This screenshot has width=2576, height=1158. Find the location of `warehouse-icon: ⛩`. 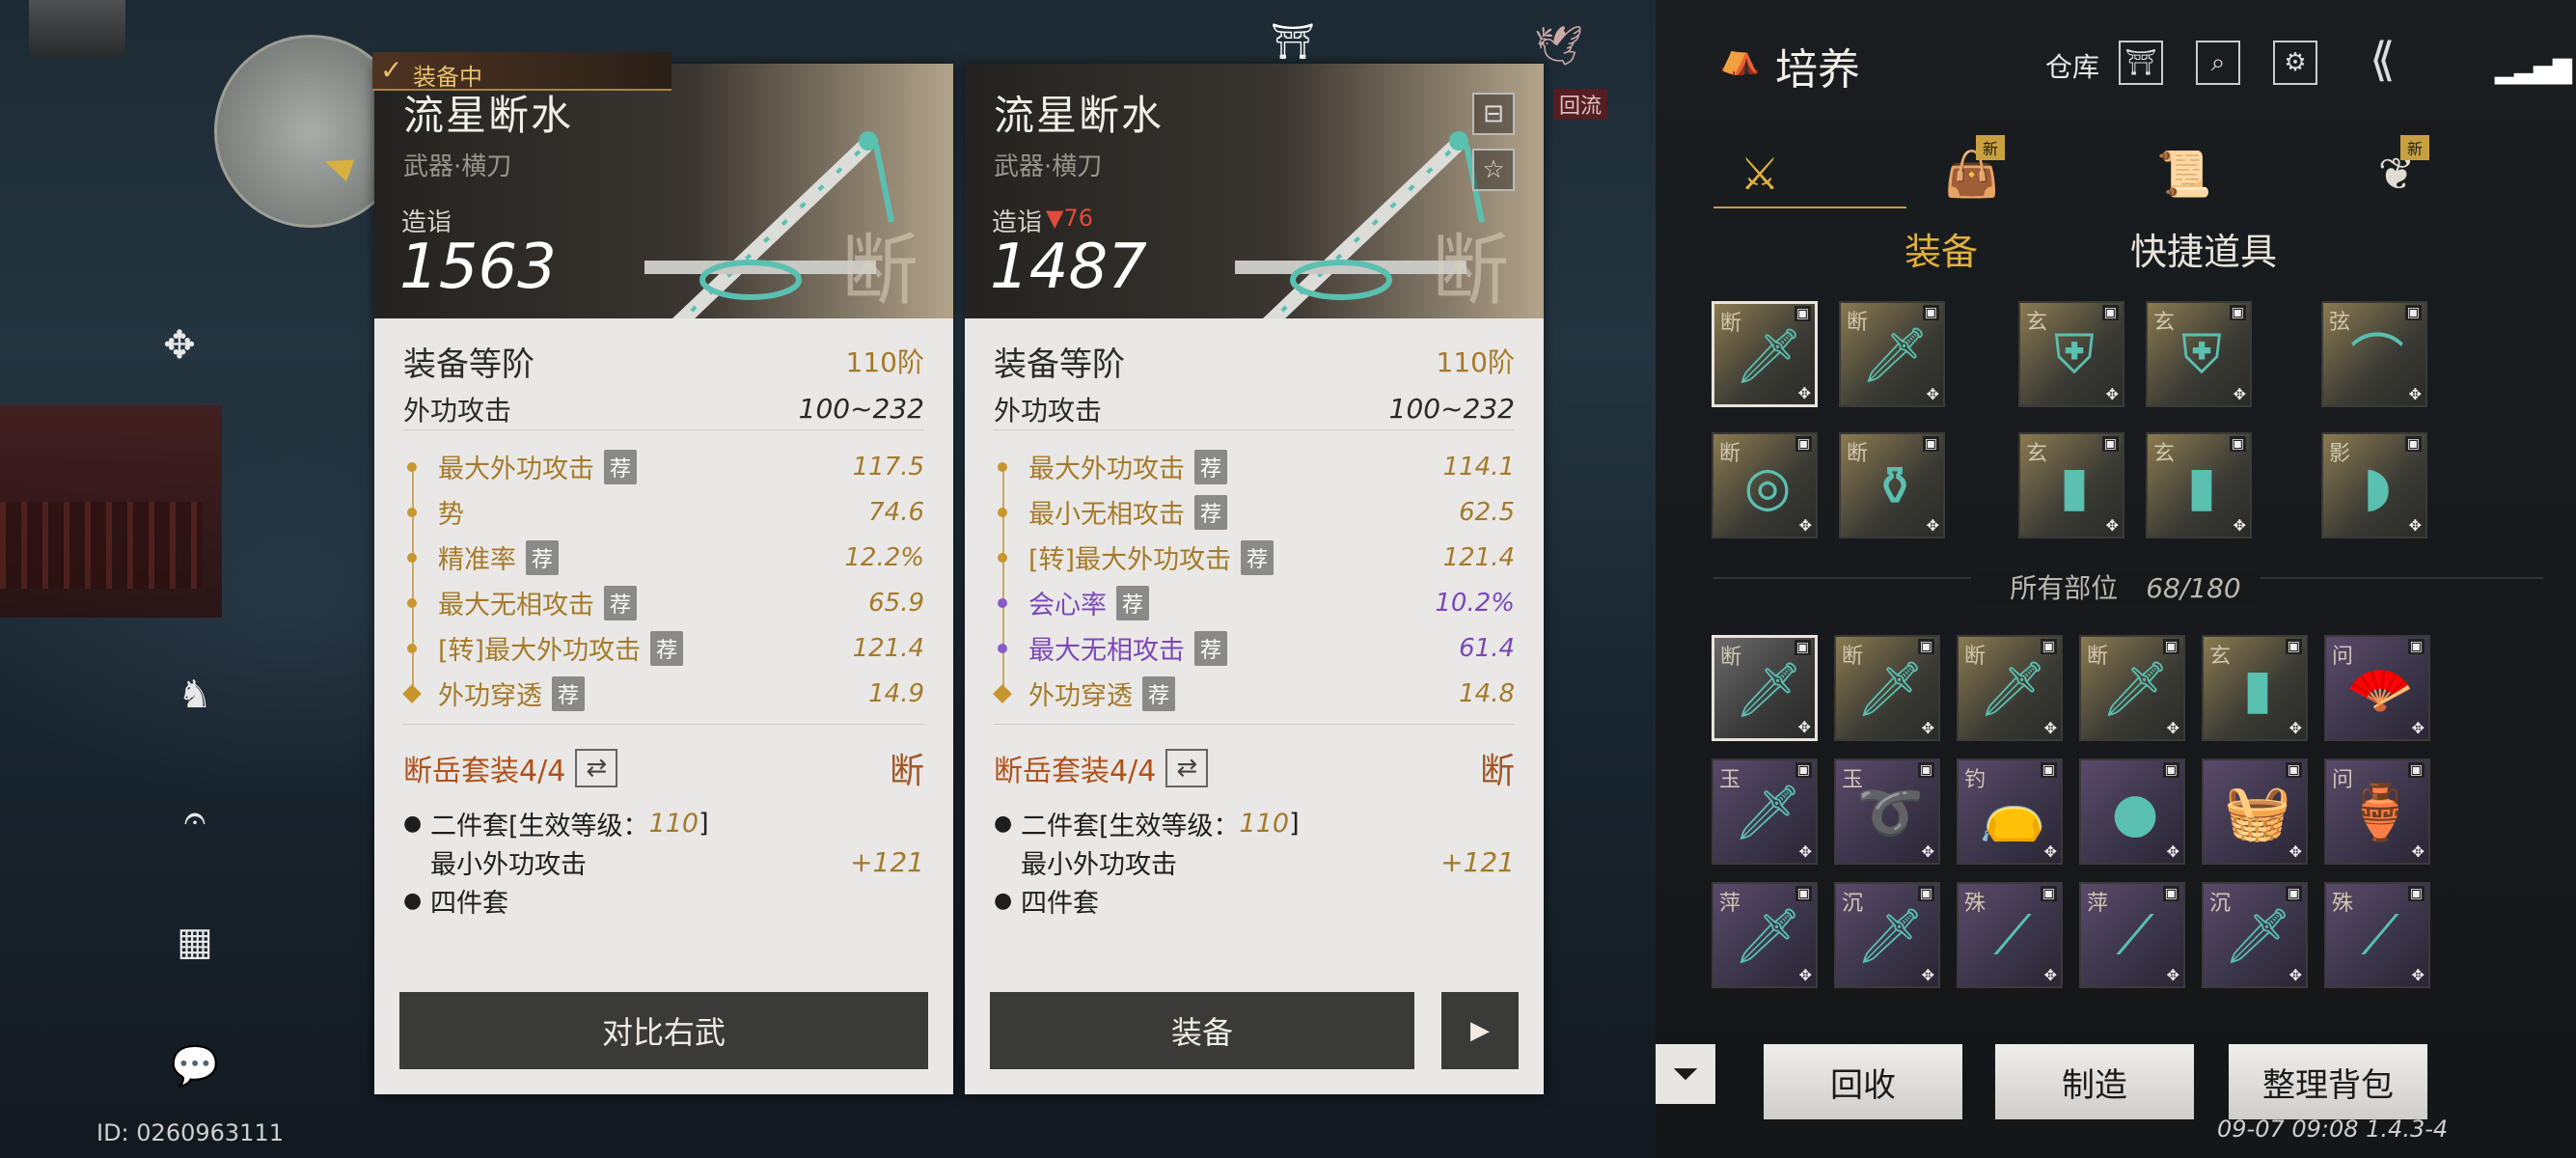

warehouse-icon: ⛩ is located at coordinates (2141, 63).